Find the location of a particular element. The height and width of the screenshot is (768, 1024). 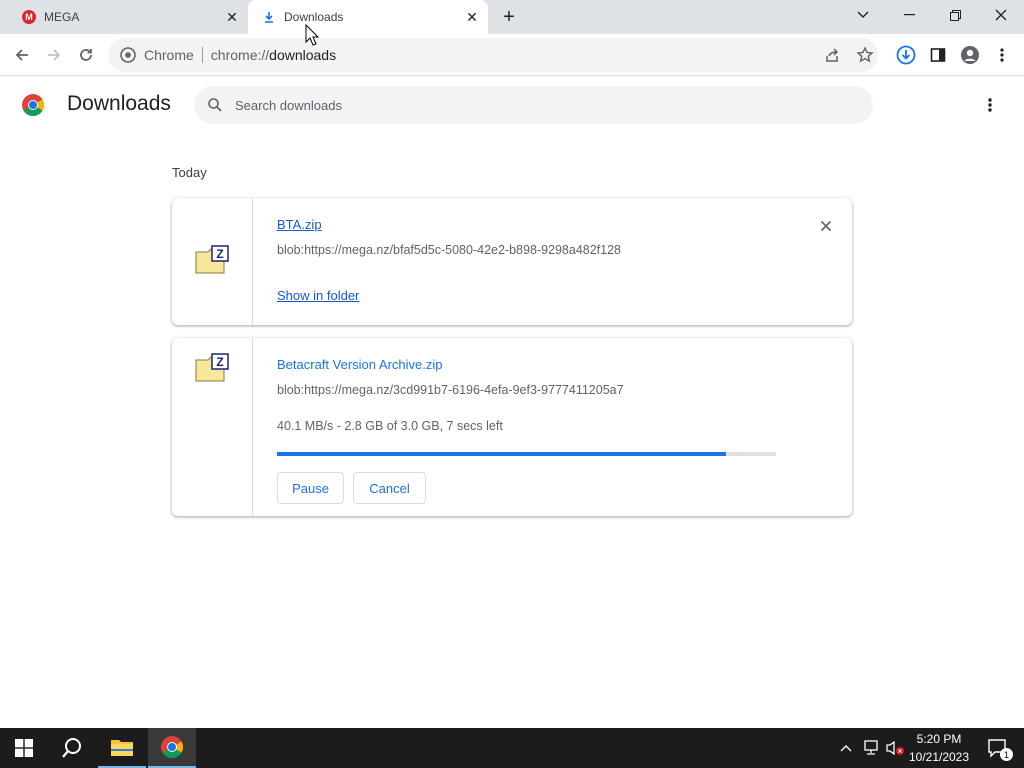

download-icon is located at coordinates (269, 17).